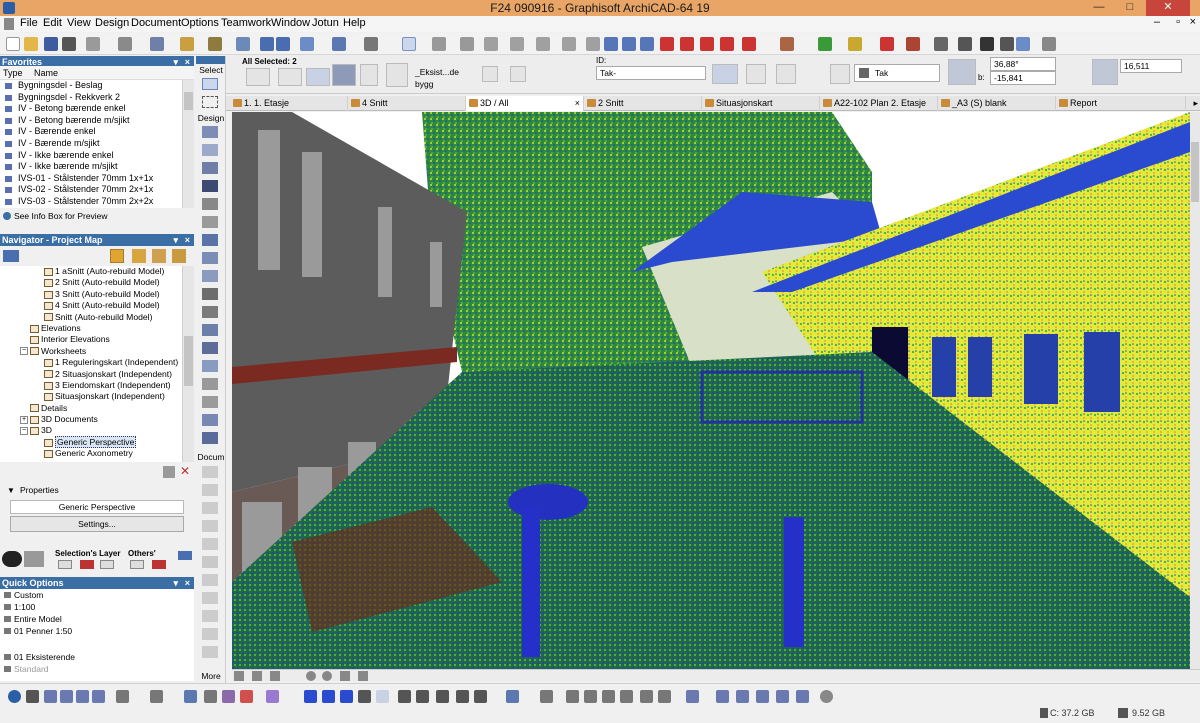  I want to click on maximize-button: □, so click(1130, 8).